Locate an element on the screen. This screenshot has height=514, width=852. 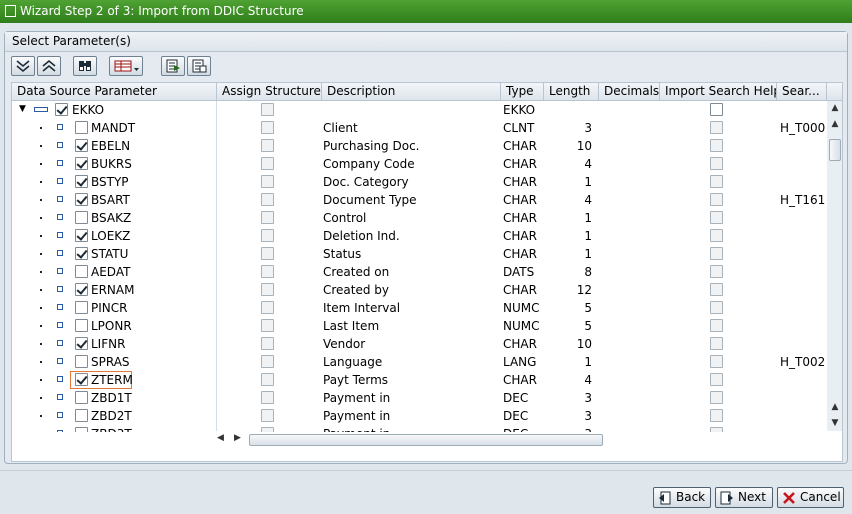
vertical-scrollbar: ▲ ▲ ▲ ▼ is located at coordinates (834, 266).